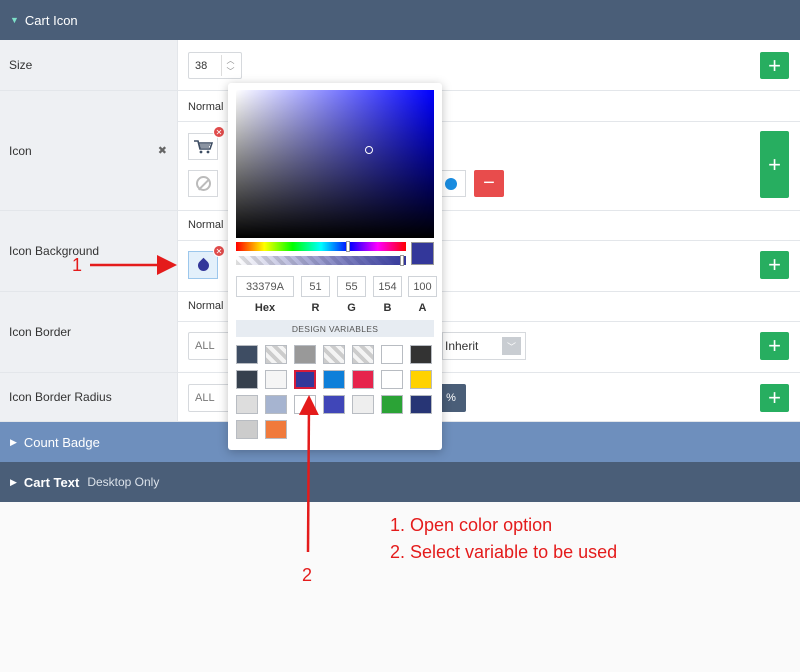 The width and height of the screenshot is (800, 672). I want to click on color-option-button, so click(203, 265).